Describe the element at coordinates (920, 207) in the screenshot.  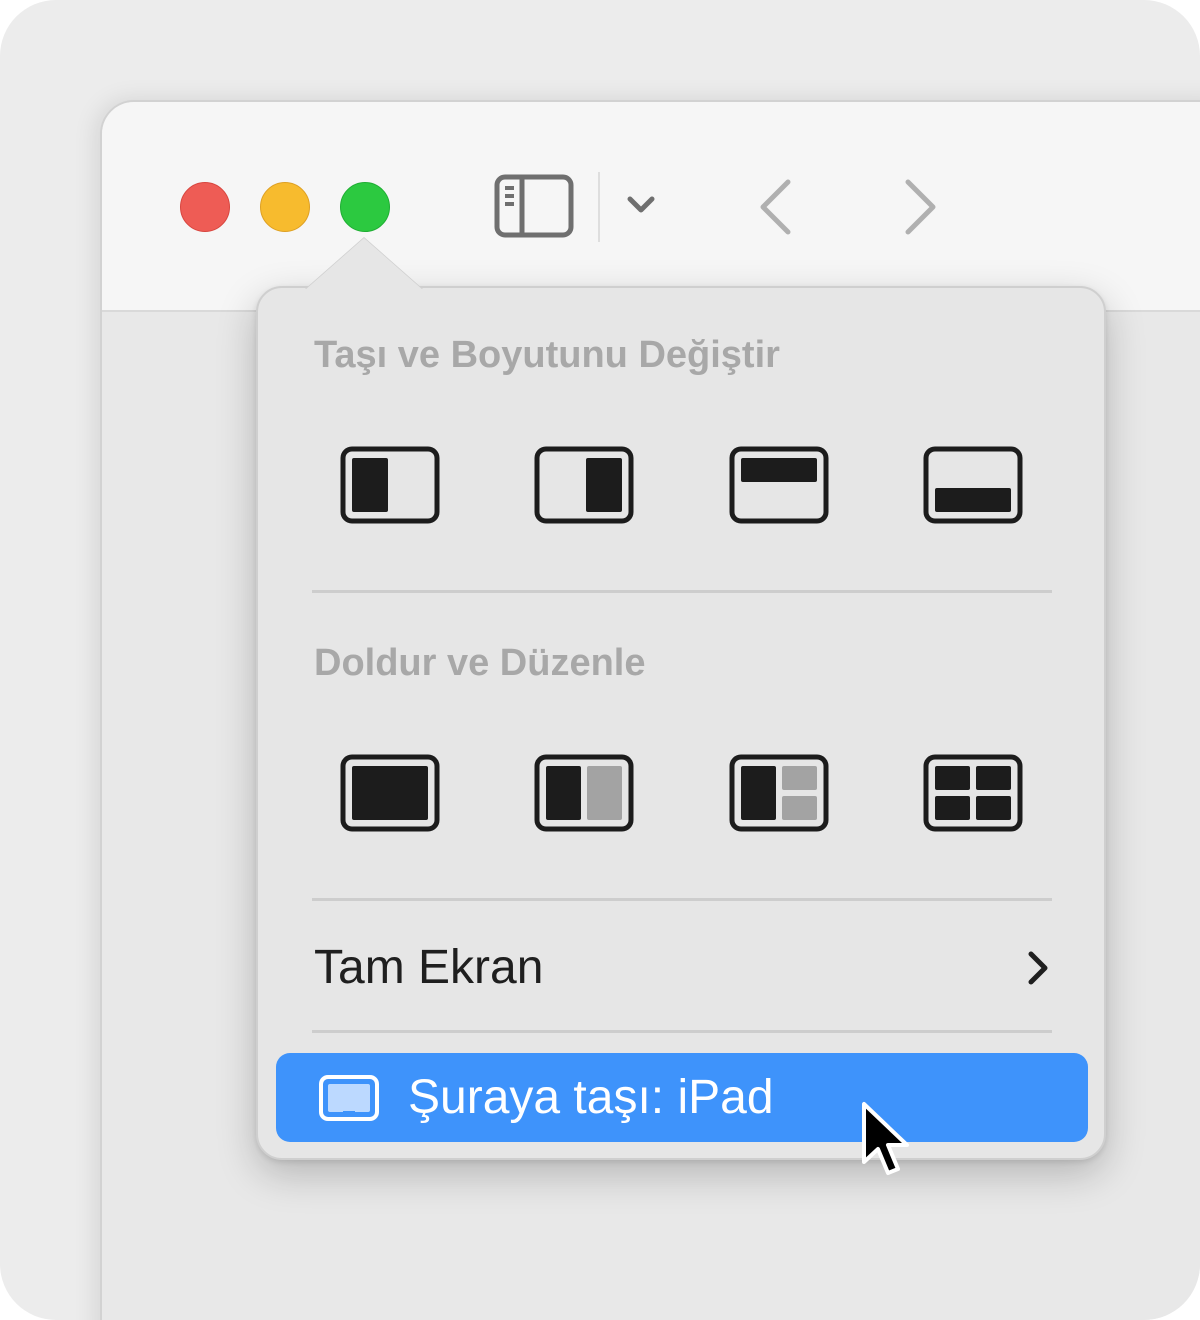
I see `forward-chevron-icon` at that location.